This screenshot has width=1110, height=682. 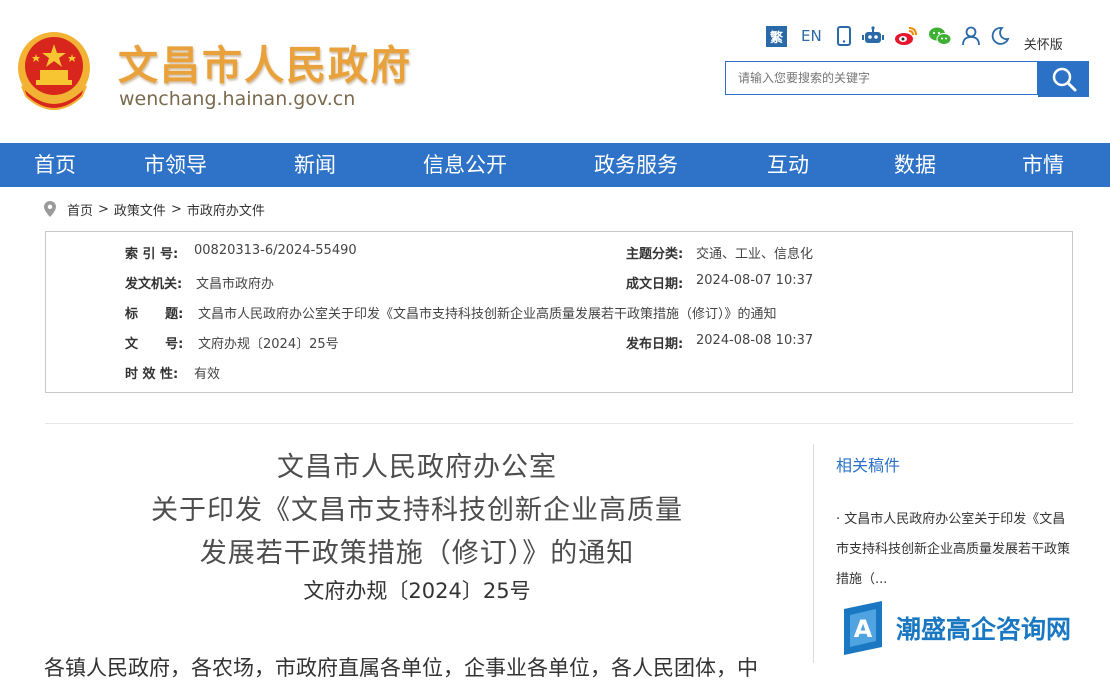 I want to click on doc-number-label: 文 号:, so click(x=154, y=344).